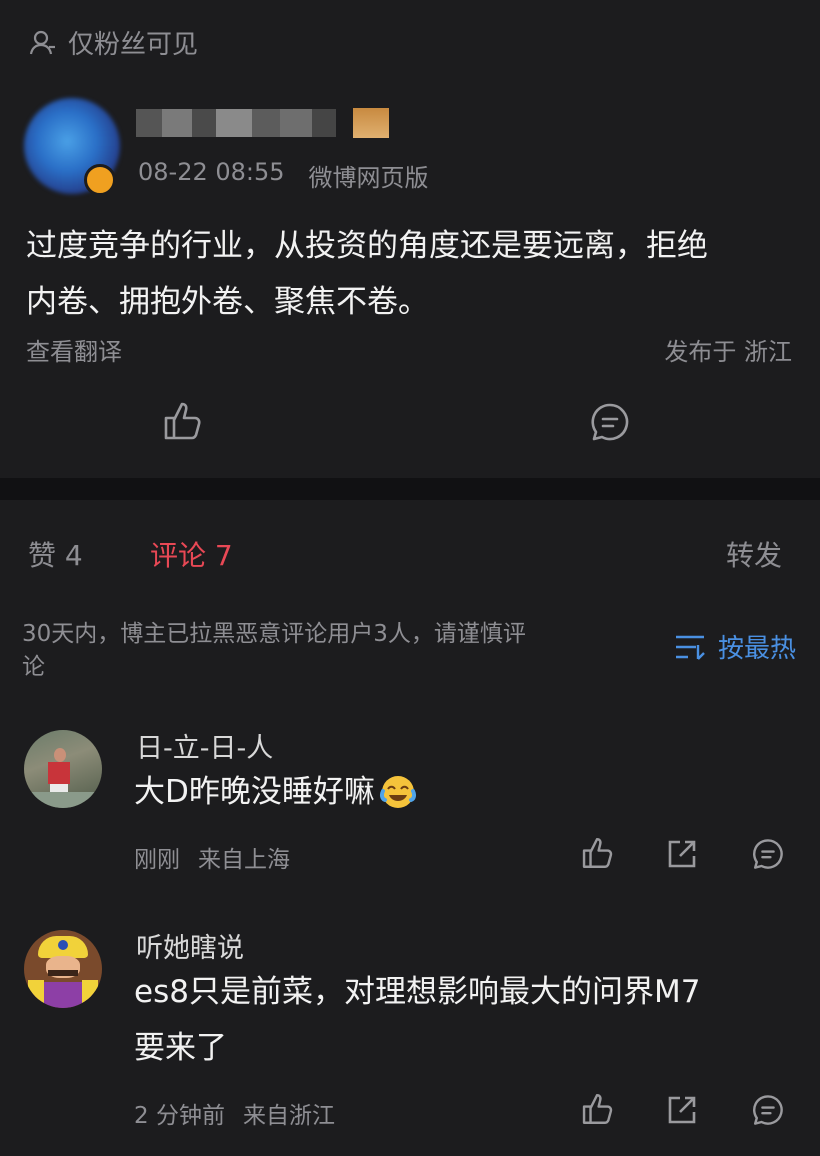  Describe the element at coordinates (398, 792) in the screenshot. I see `laugh-cry-emoji` at that location.